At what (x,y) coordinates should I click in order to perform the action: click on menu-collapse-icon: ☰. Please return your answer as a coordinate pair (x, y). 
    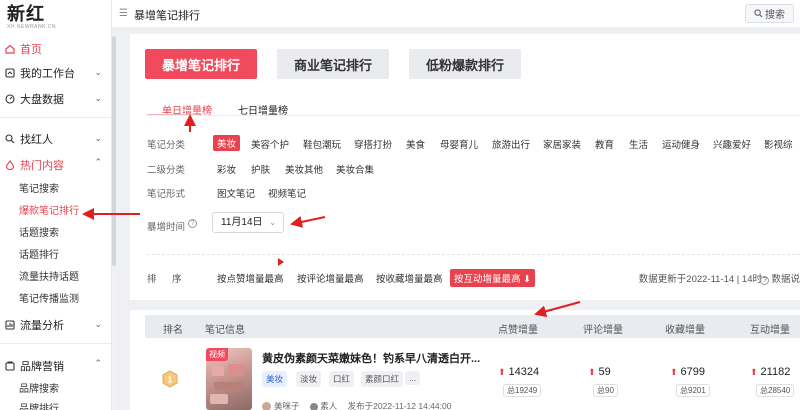
    Looking at the image, I should click on (123, 13).